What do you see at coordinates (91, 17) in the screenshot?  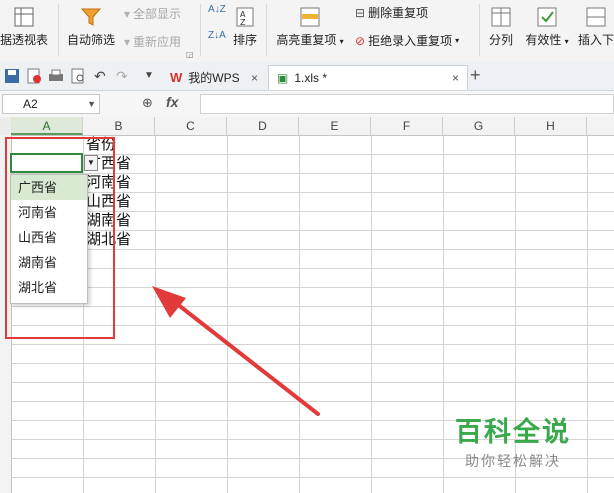 I see `funnel-icon` at bounding box center [91, 17].